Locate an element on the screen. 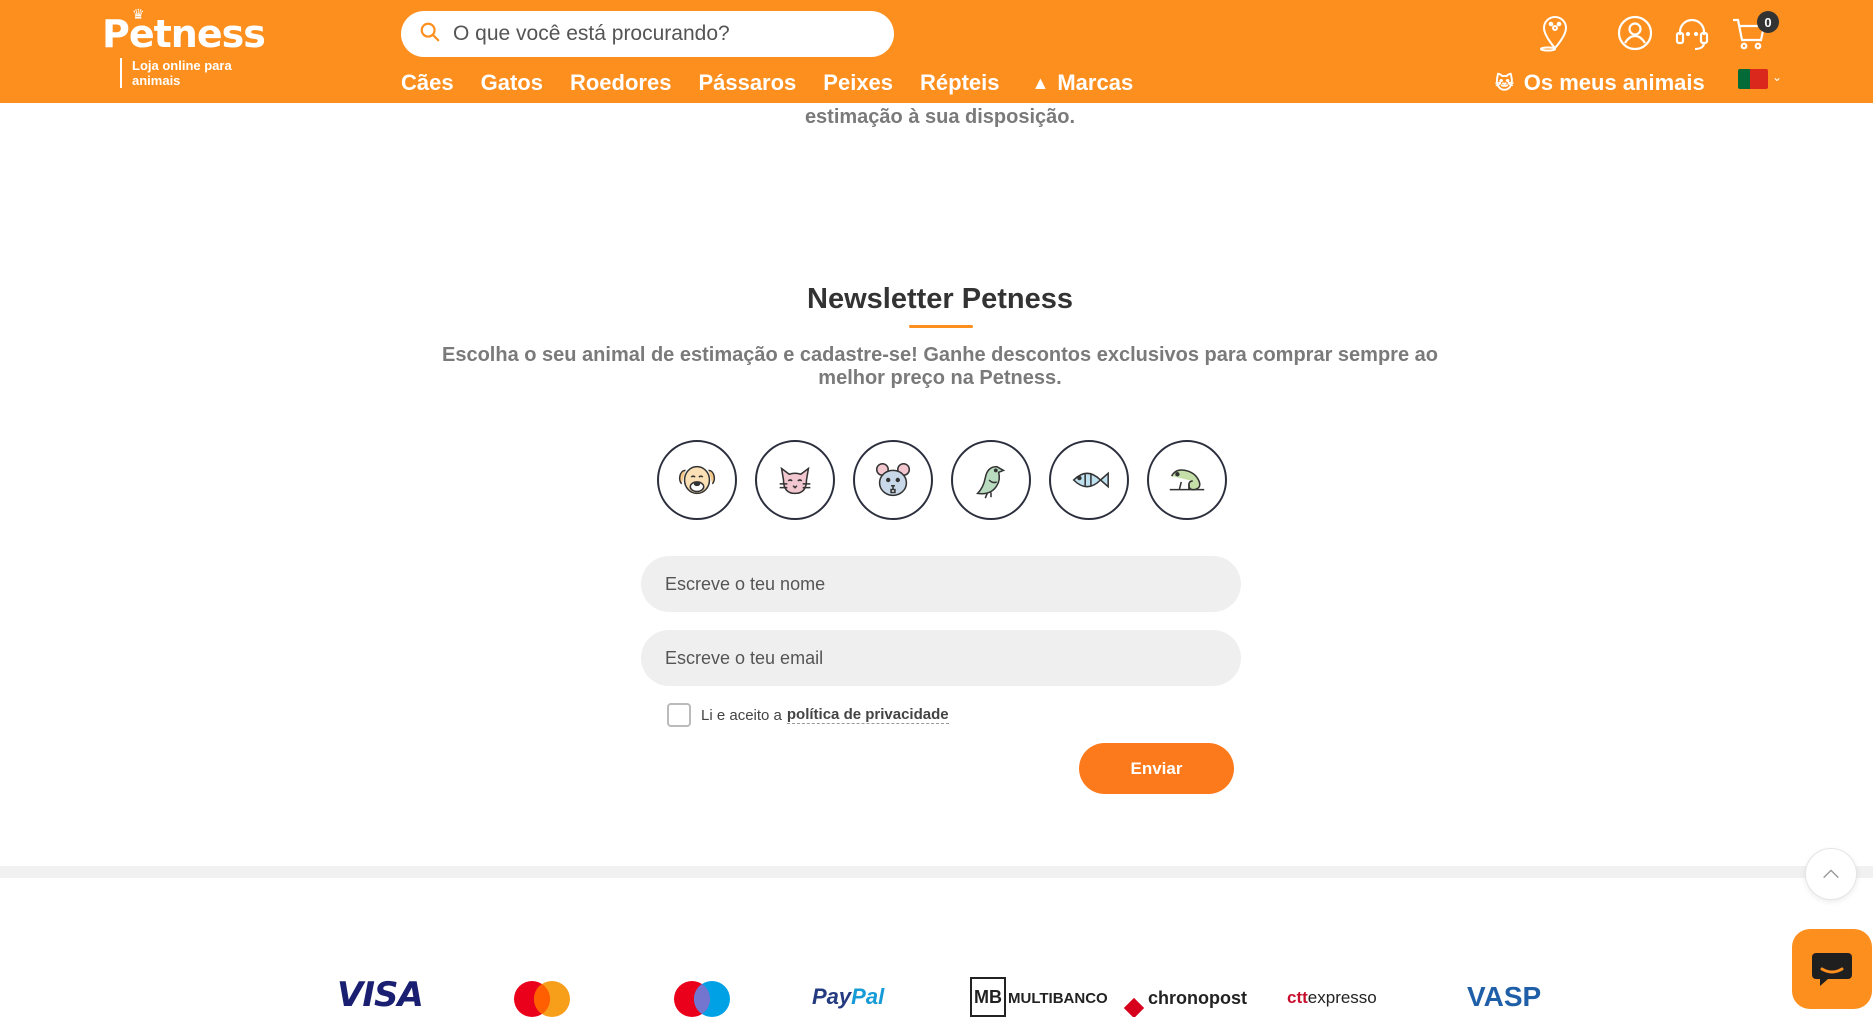 This screenshot has width=1873, height=1017. bird-icon is located at coordinates (990, 482).